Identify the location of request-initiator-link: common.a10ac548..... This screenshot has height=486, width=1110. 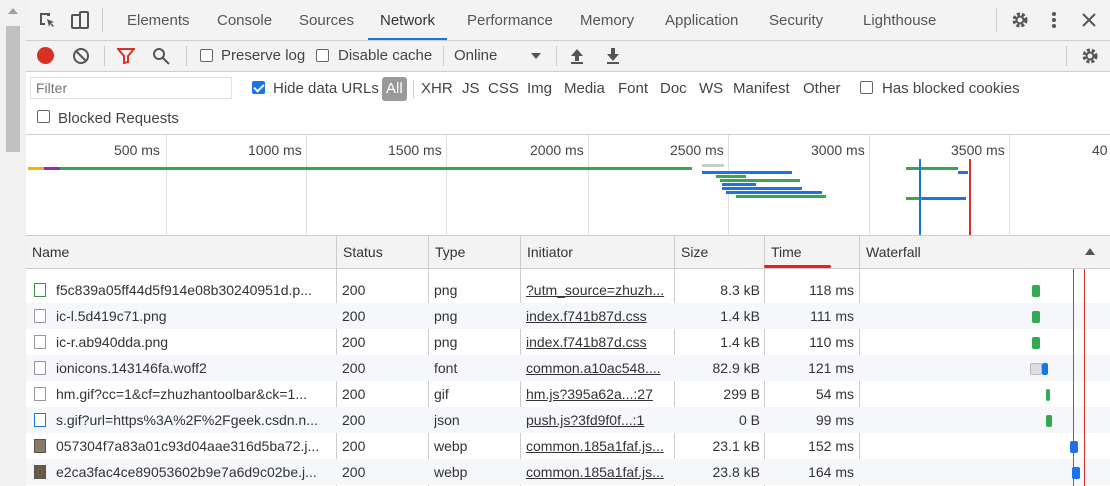
(599, 368).